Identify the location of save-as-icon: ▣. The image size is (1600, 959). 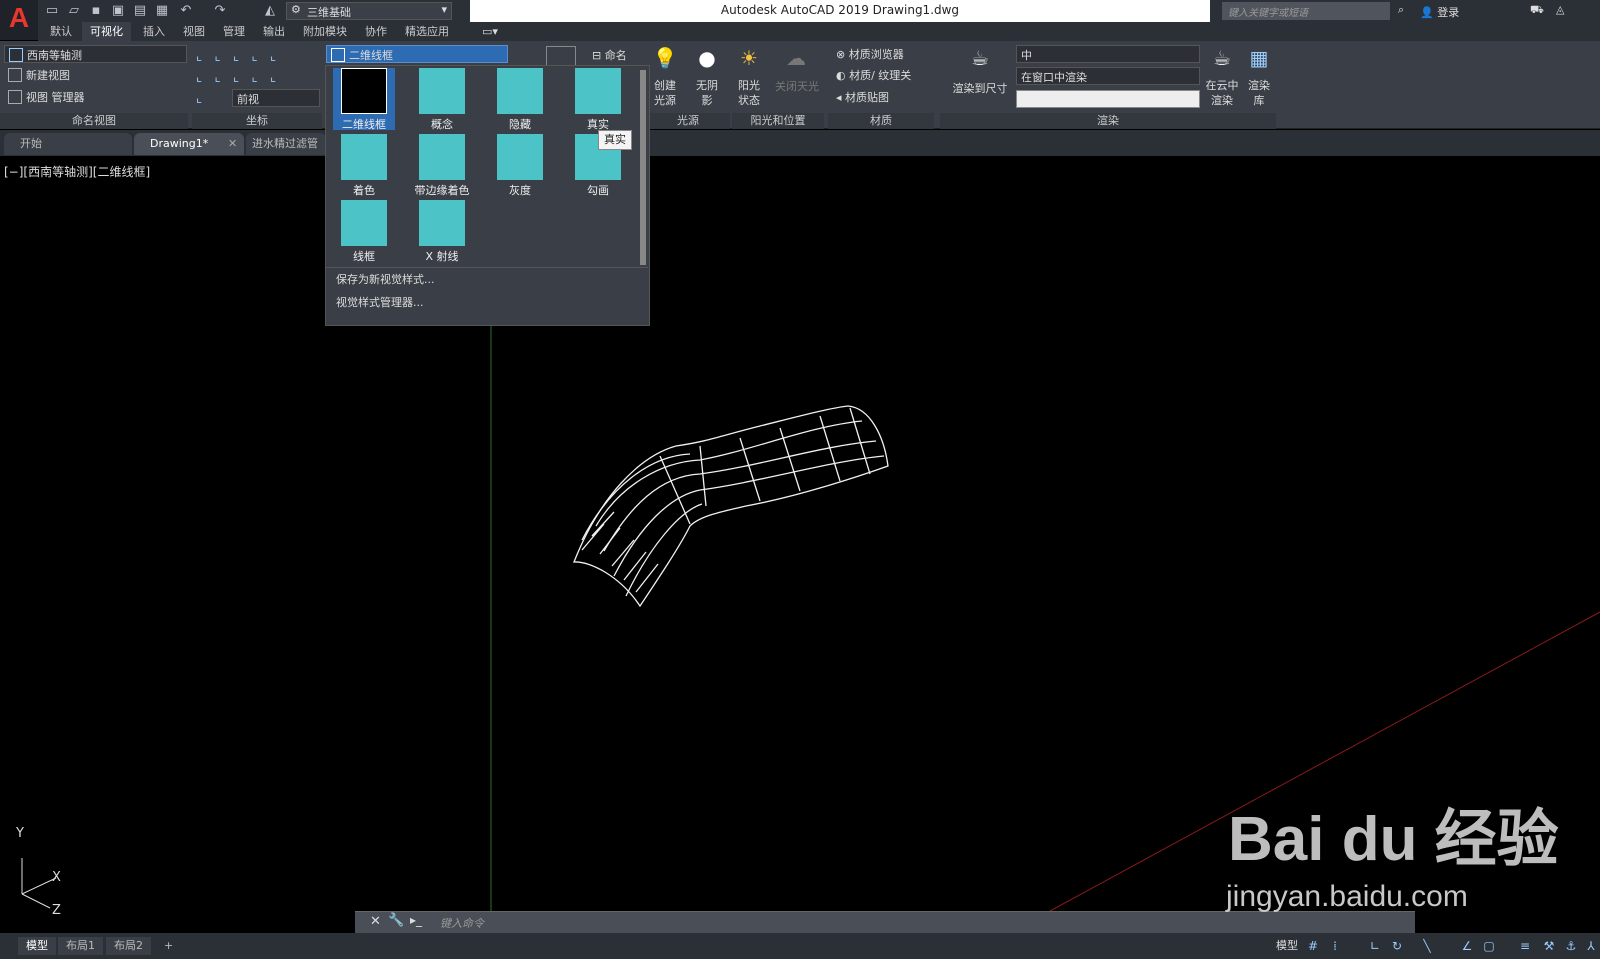
(118, 11).